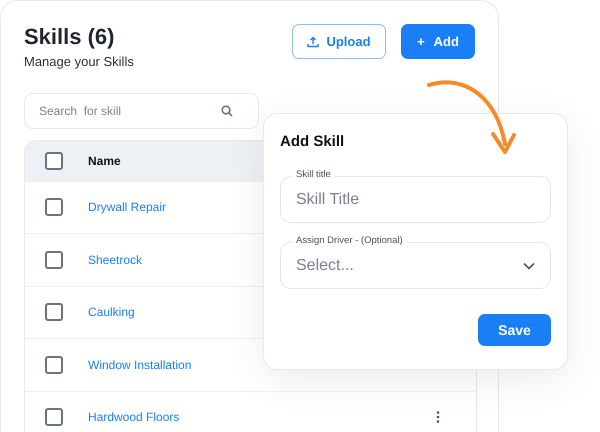 This screenshot has width=600, height=432. Describe the element at coordinates (438, 41) in the screenshot. I see `add-button: + Add` at that location.